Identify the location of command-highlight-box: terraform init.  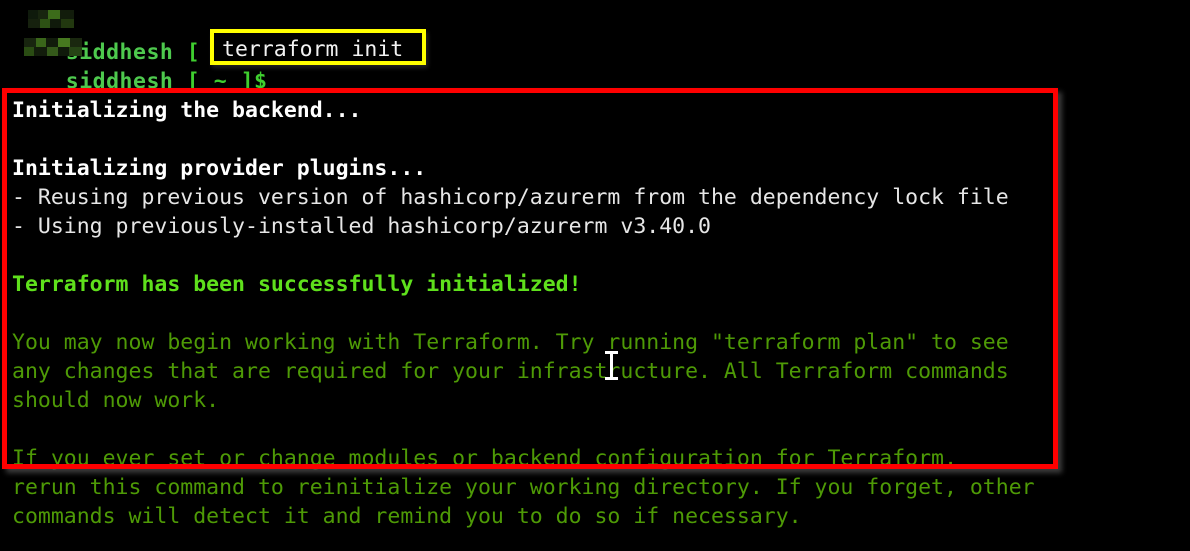
(318, 47).